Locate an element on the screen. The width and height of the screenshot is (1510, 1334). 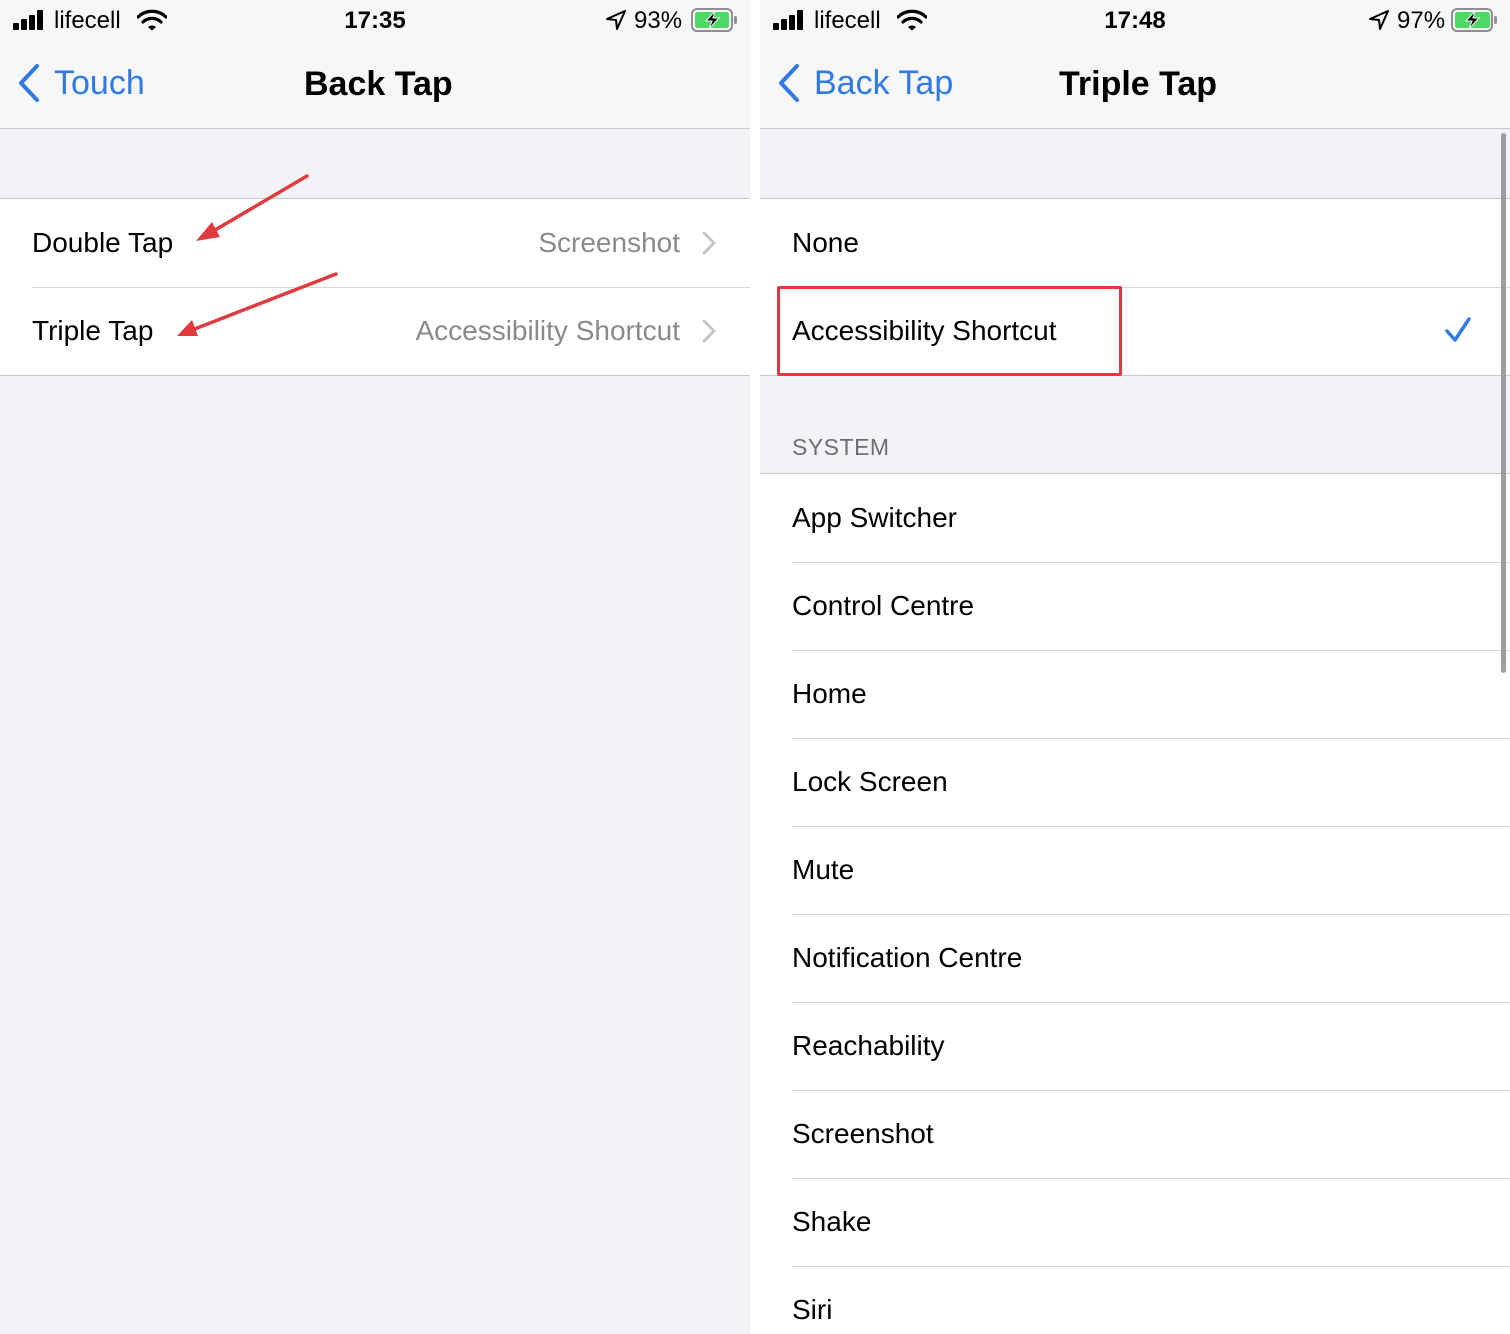
option-label: Control Centre is located at coordinates (883, 605).